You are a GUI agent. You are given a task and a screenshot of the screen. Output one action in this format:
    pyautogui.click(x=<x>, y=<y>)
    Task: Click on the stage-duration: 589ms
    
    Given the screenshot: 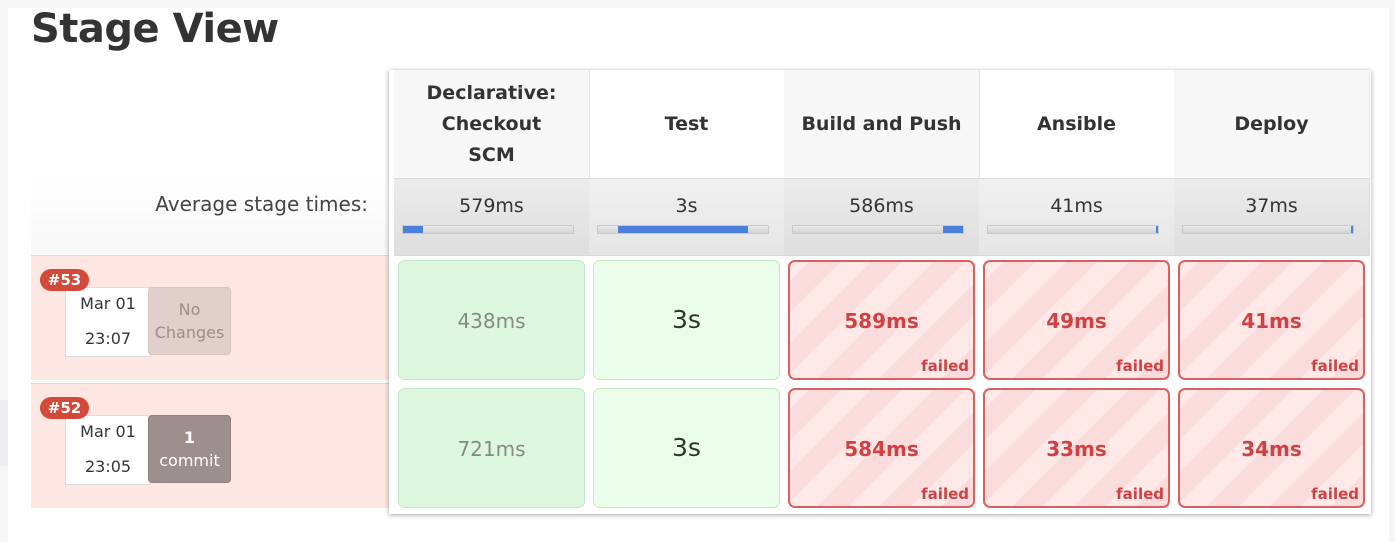 What is the action you would take?
    pyautogui.click(x=881, y=321)
    